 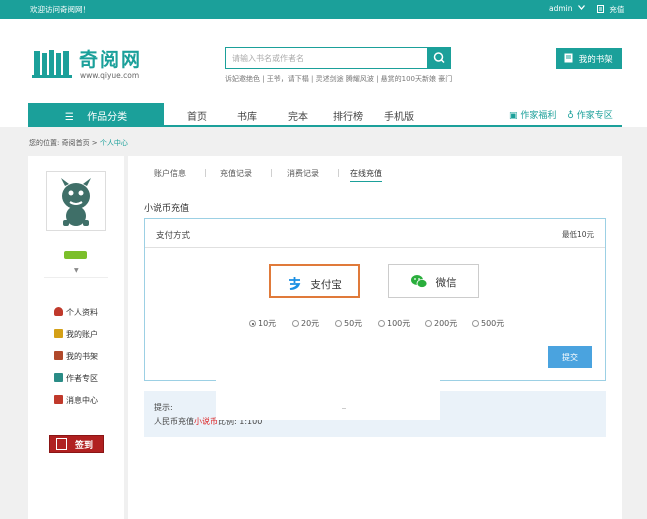 I want to click on recharge-icon, so click(x=600, y=9).